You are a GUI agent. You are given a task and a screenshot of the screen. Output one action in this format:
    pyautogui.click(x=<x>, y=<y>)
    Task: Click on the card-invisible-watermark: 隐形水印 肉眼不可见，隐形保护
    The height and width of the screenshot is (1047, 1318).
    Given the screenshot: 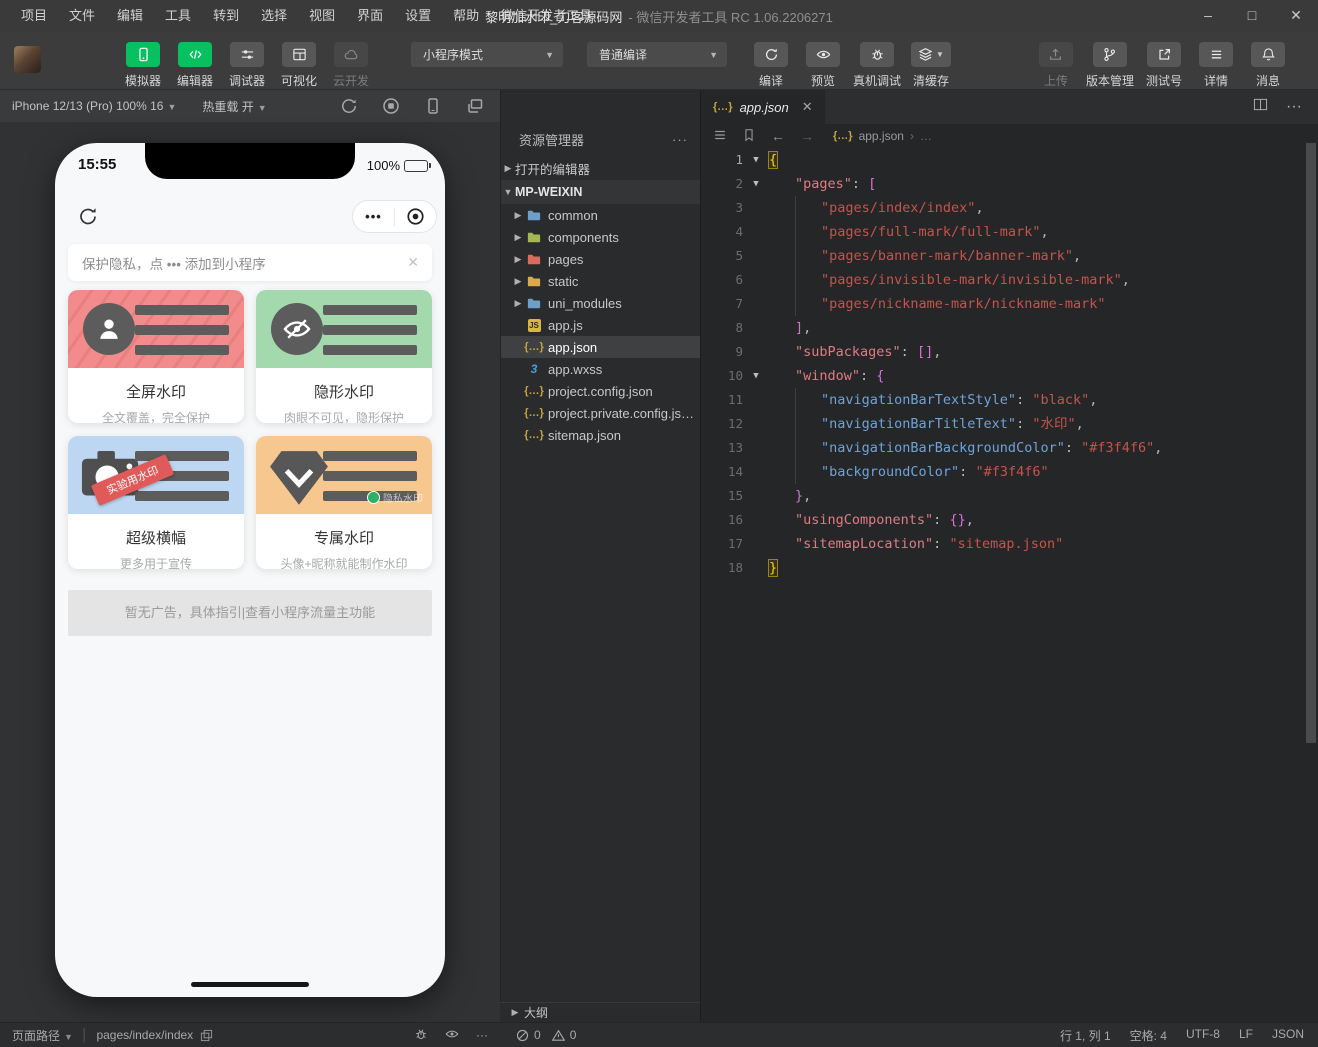 What is the action you would take?
    pyautogui.click(x=344, y=356)
    